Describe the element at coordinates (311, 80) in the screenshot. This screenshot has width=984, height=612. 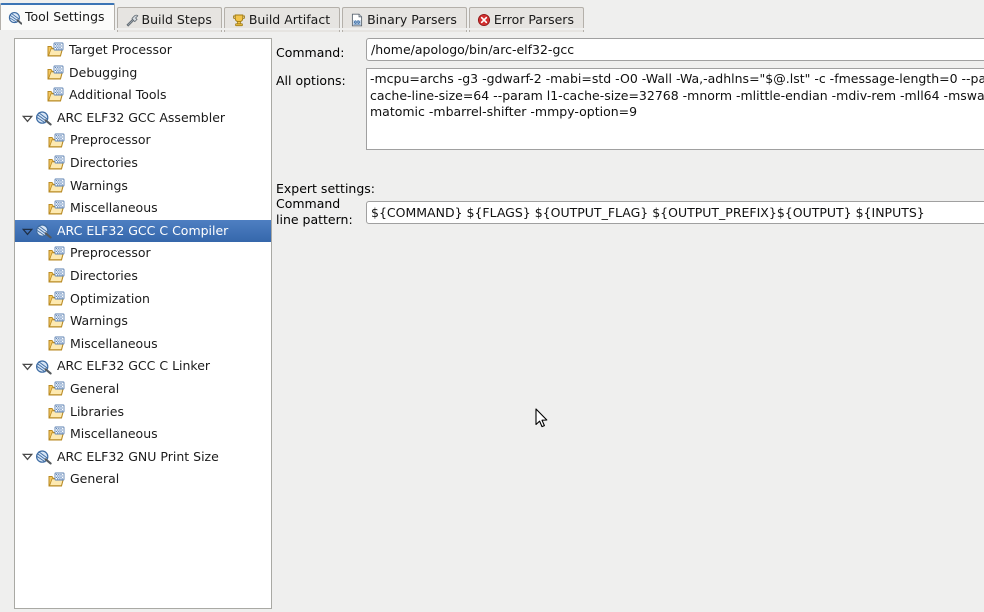
I see `all-options-label: All options:` at that location.